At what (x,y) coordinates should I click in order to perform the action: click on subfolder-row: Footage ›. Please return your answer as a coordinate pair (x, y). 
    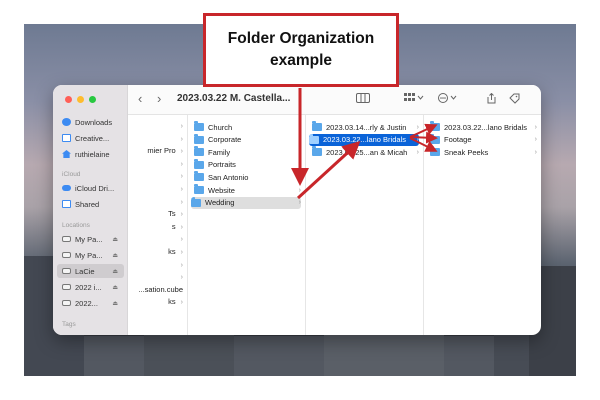
    Looking at the image, I should click on (483, 139).